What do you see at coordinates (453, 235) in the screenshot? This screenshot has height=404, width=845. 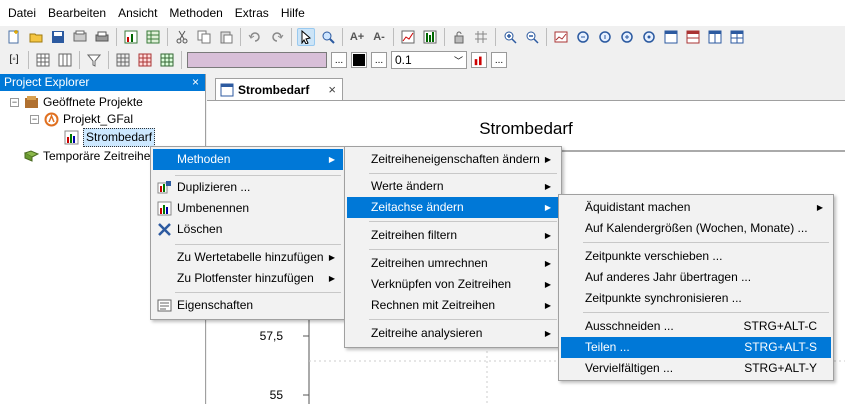 I see `menu-item-zeitreihen-filtern: Zeitreihen filtern ▶` at bounding box center [453, 235].